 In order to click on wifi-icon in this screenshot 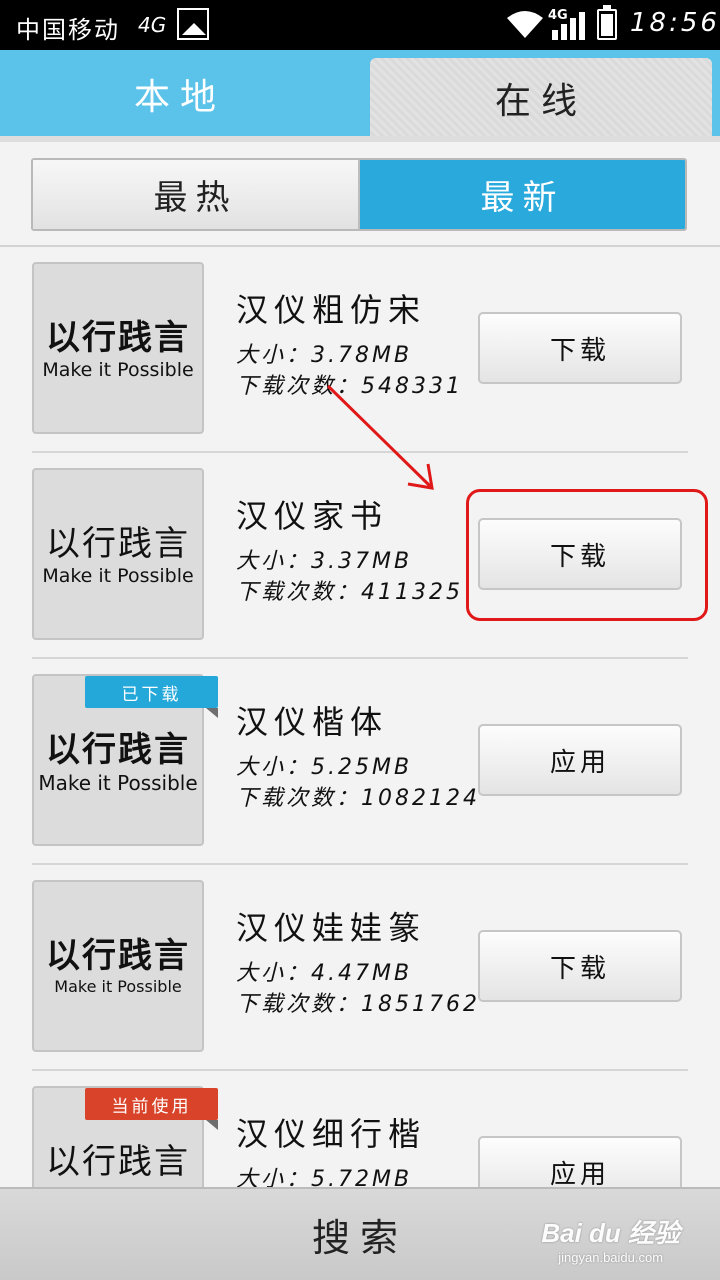, I will do `click(525, 24)`.